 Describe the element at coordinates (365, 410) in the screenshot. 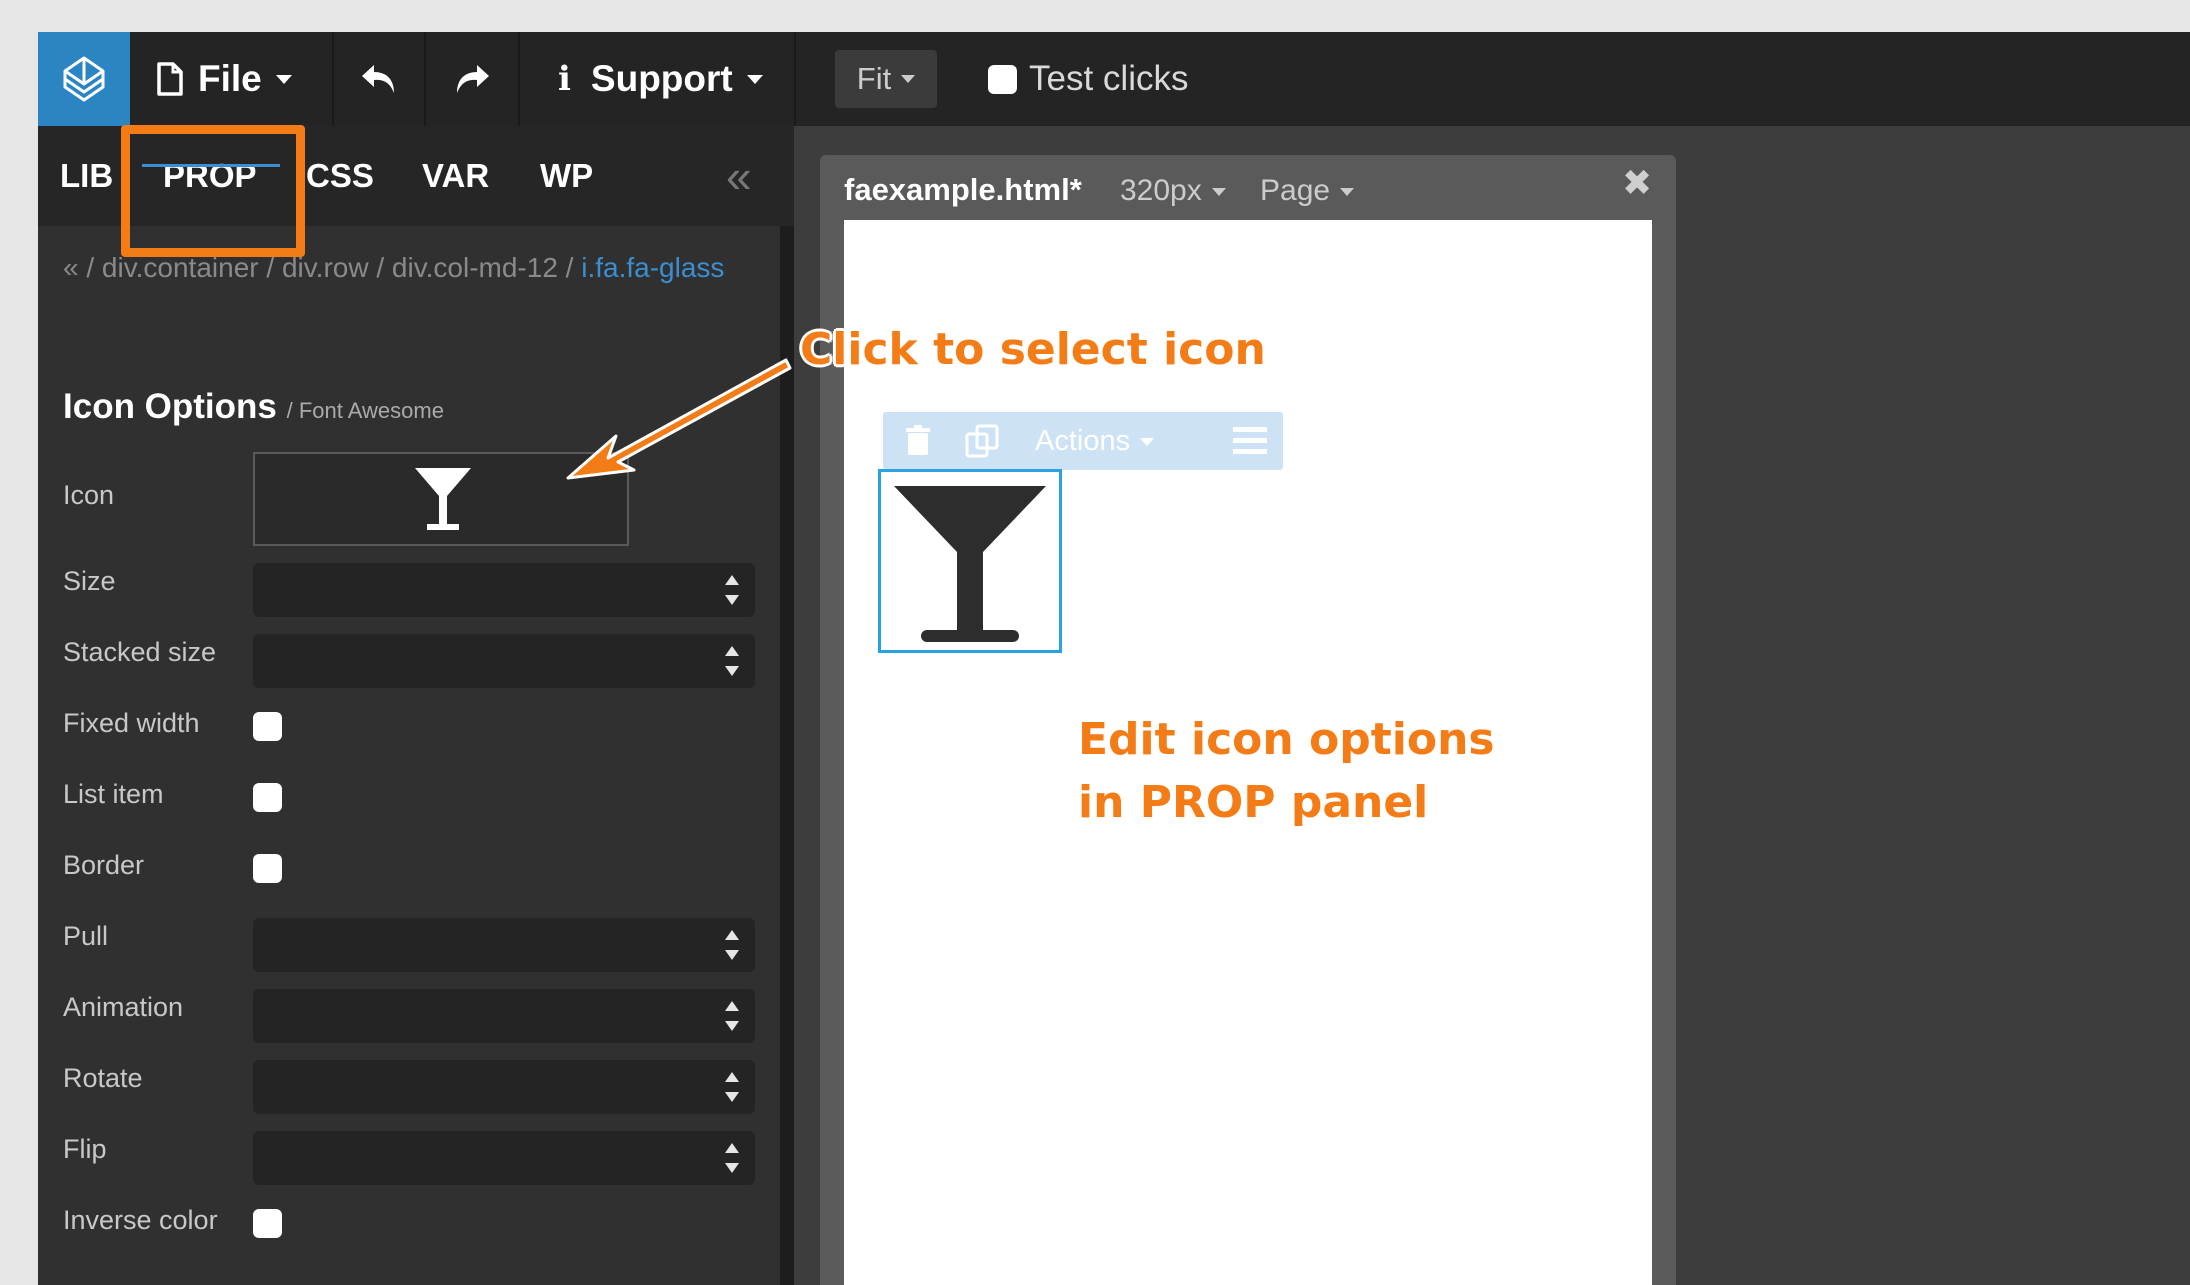

I see `font-awesome-subtitle: / Font Awesome` at that location.